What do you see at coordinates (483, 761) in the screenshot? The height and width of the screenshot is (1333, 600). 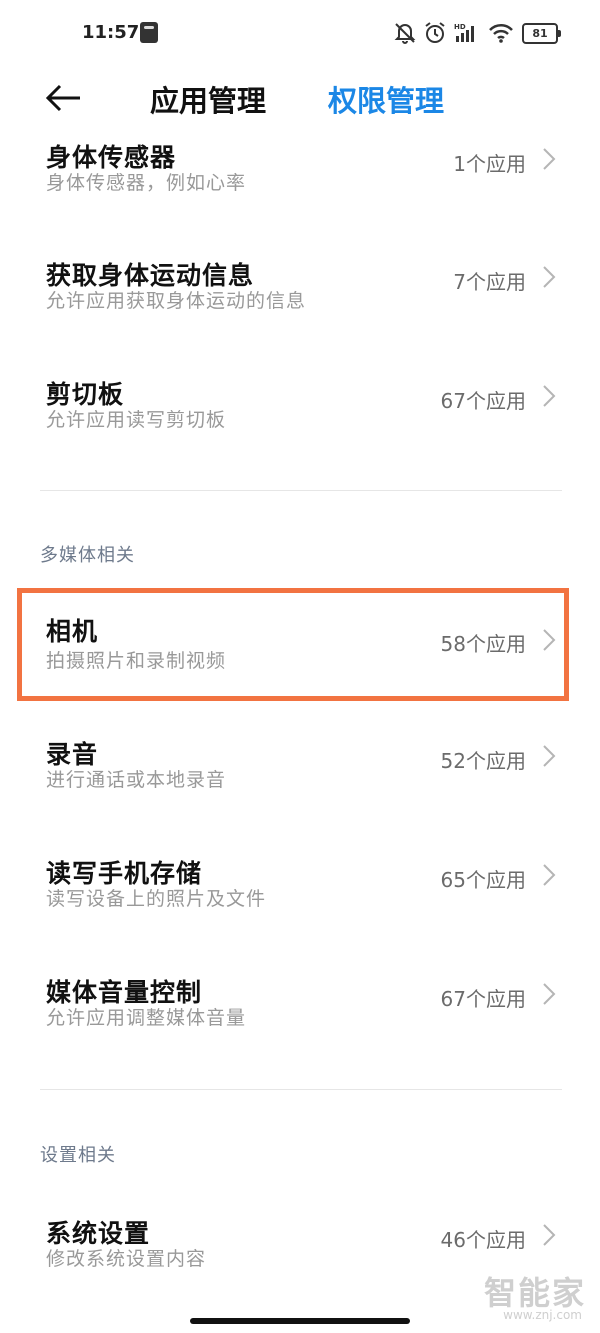 I see `item-count: 52个应用` at bounding box center [483, 761].